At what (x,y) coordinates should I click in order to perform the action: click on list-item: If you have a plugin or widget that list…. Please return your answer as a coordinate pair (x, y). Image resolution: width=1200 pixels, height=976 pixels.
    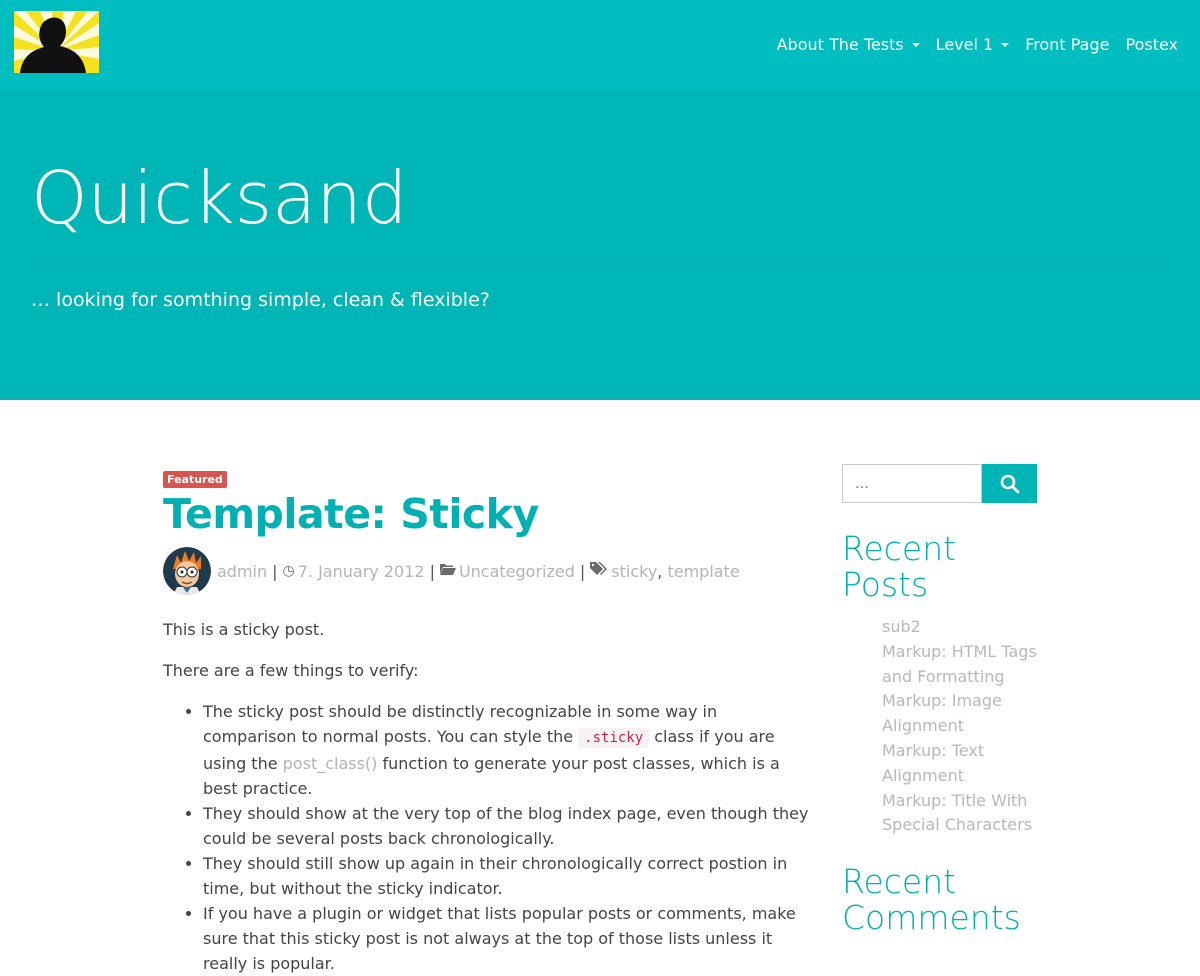
    Looking at the image, I should click on (508, 938).